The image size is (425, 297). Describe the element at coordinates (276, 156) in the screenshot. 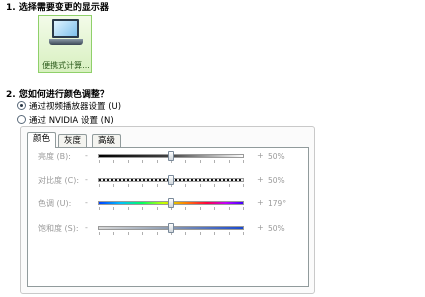

I see `brightness-value: 50%` at that location.